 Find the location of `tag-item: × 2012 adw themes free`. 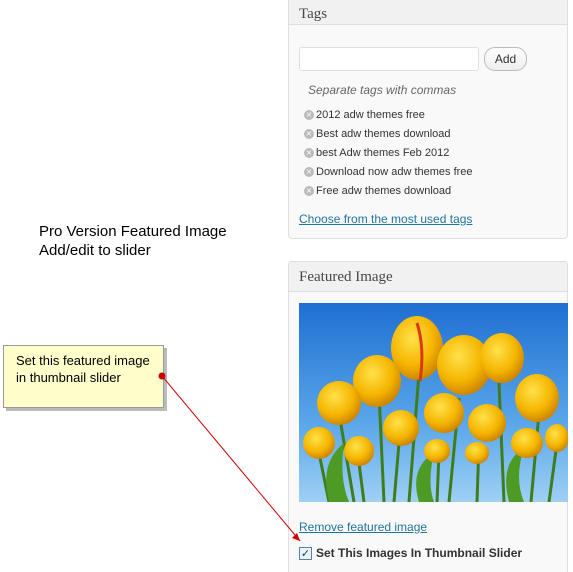

tag-item: × 2012 adw themes free is located at coordinates (388, 114).